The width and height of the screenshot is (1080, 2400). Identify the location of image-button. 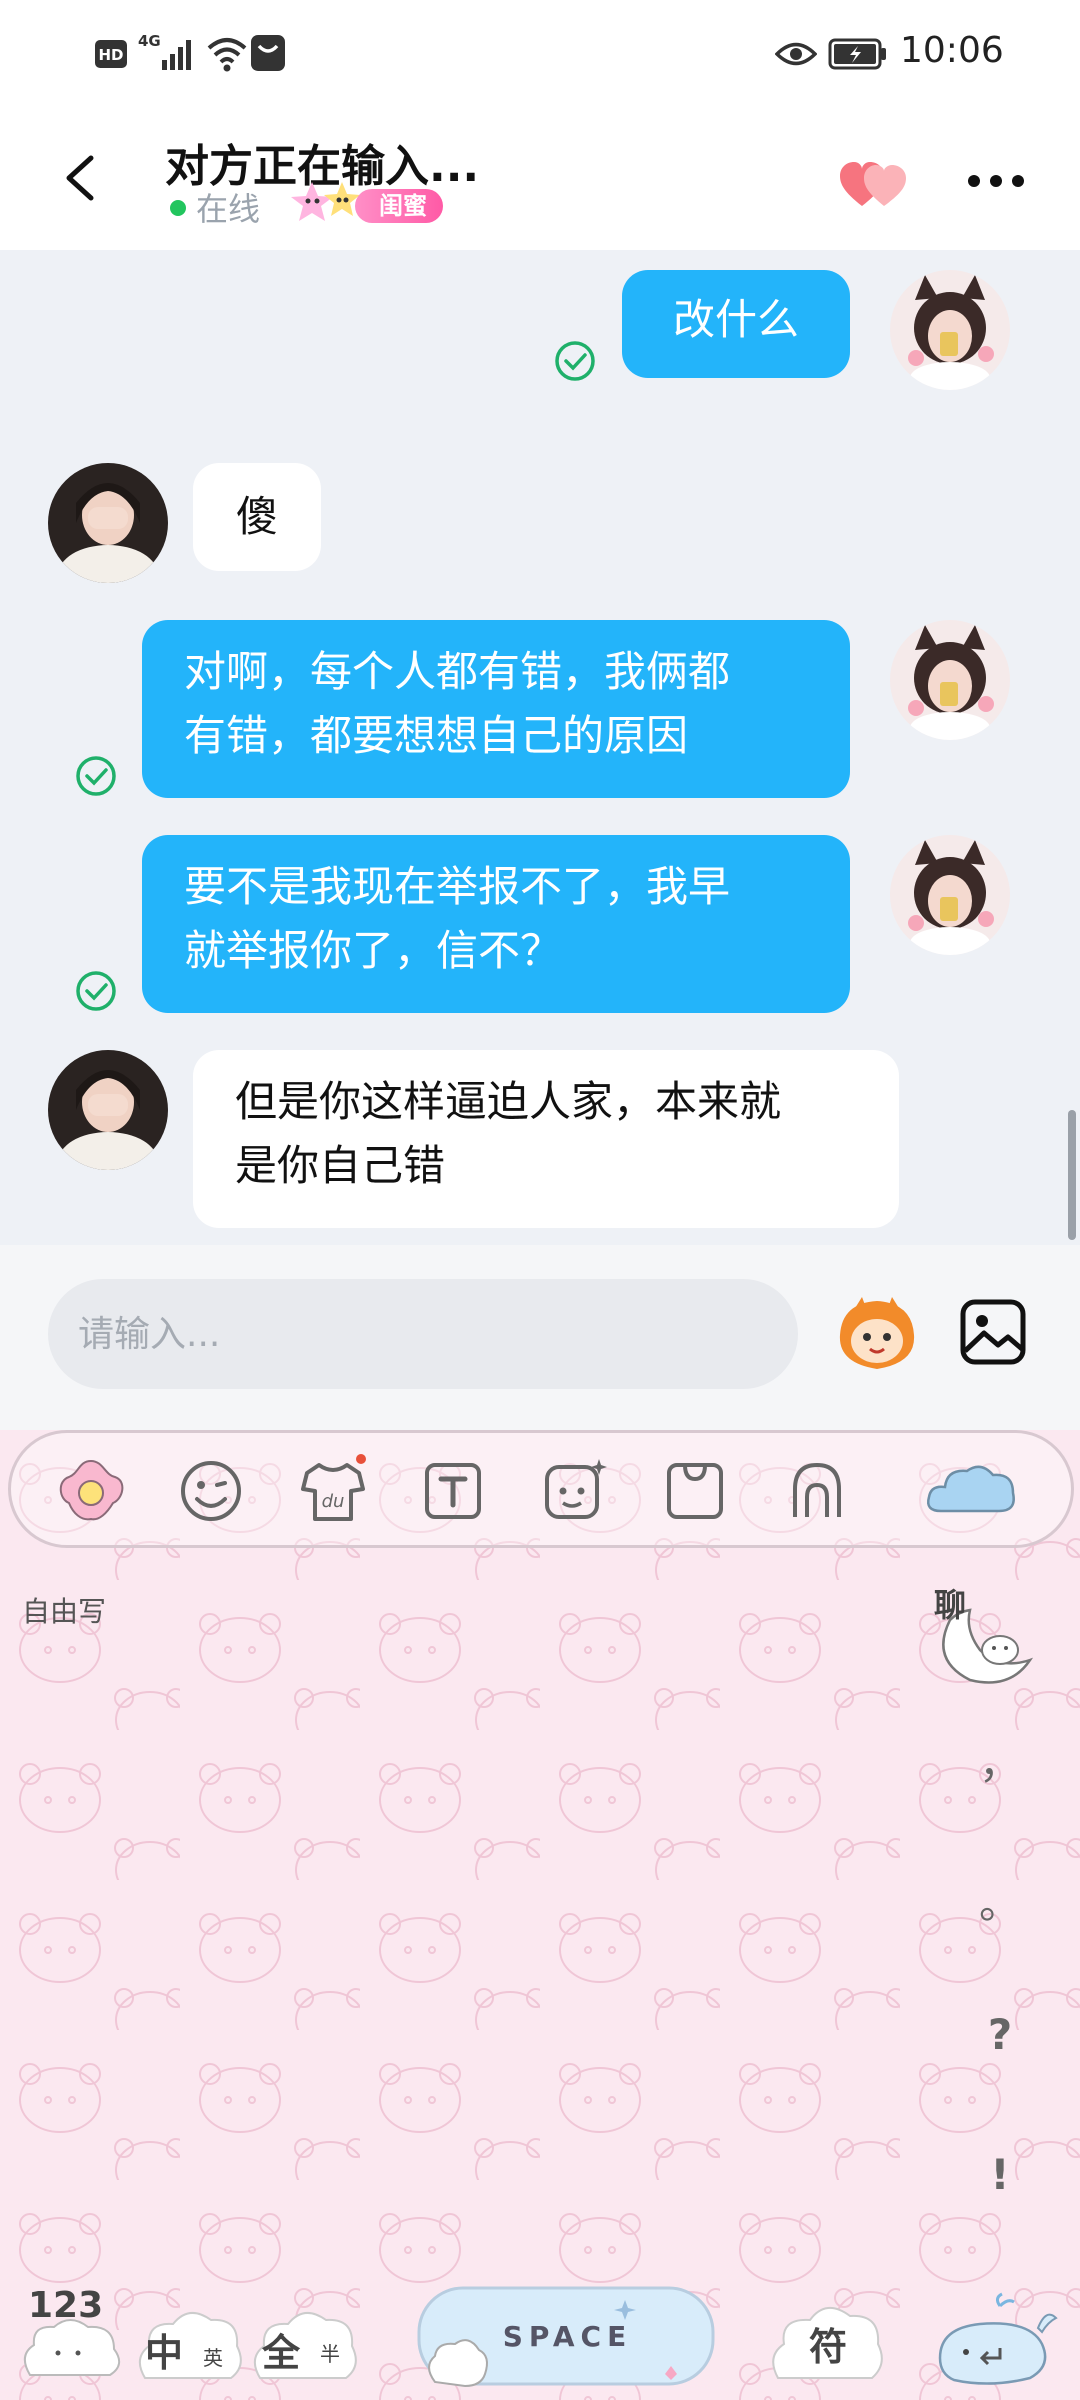
(993, 1332).